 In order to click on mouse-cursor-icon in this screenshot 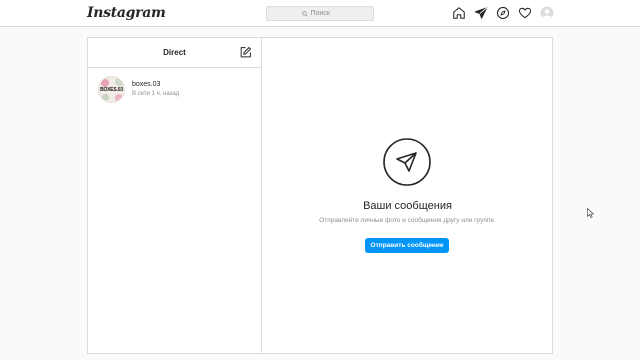, I will do `click(590, 213)`.